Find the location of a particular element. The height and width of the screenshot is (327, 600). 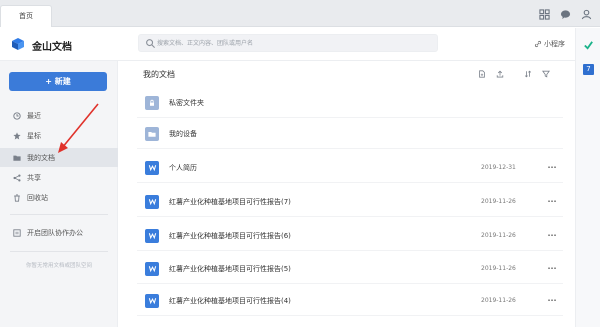

sidebar-item-my-docs: 我的文档 is located at coordinates (59, 157).